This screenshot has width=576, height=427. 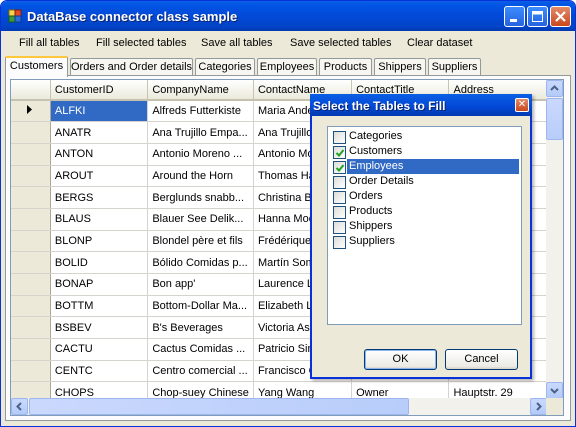 What do you see at coordinates (424, 241) in the screenshot?
I see `checklist-item: Suppliers` at bounding box center [424, 241].